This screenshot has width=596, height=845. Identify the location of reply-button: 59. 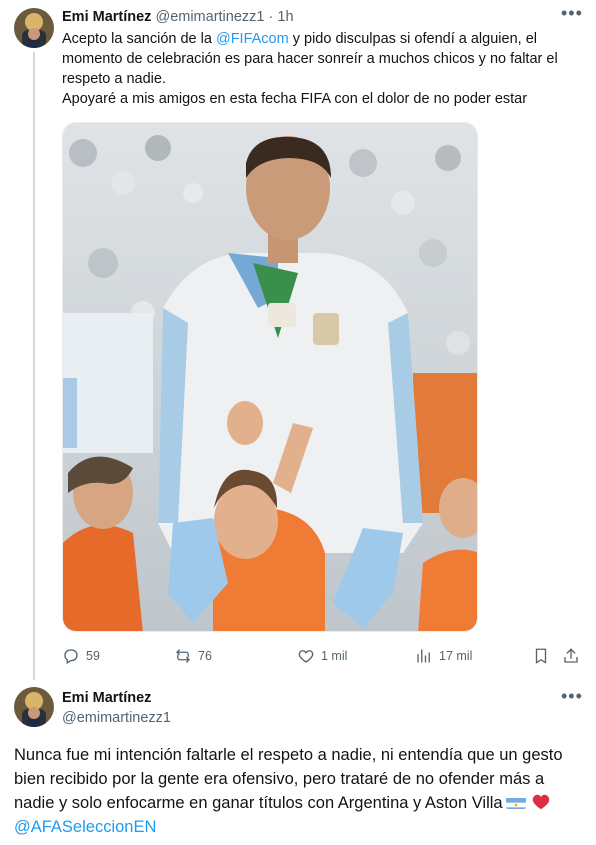
(81, 656).